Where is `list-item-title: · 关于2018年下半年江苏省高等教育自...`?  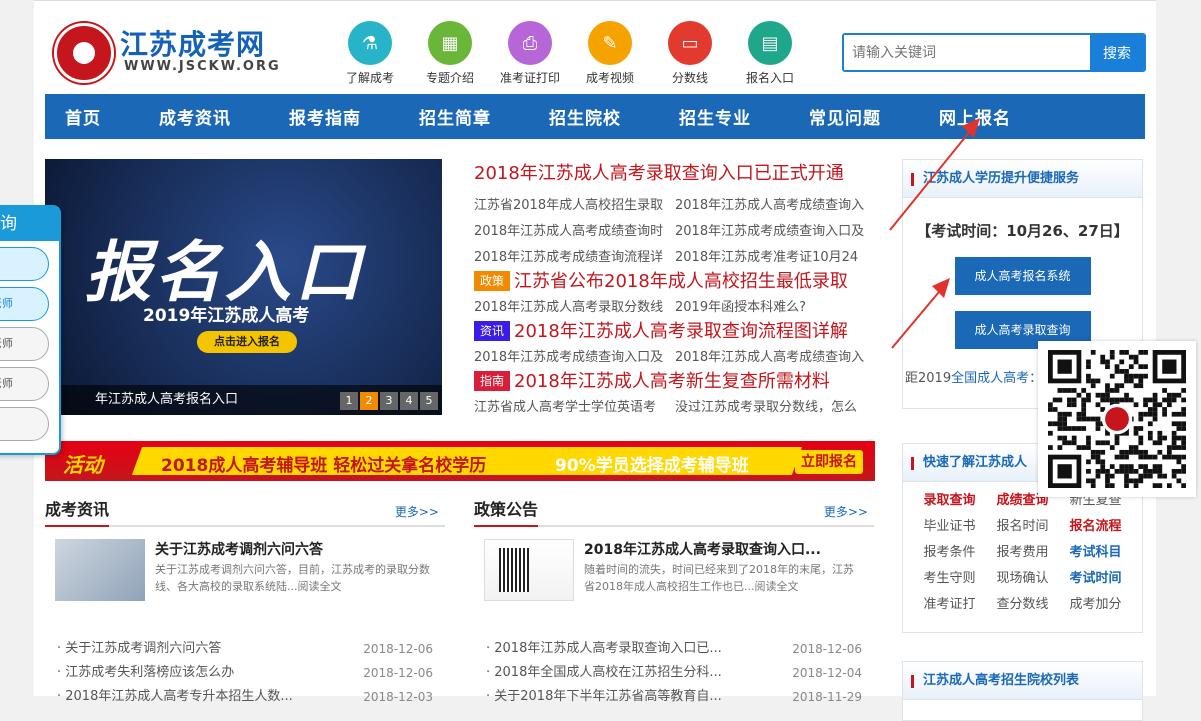 list-item-title: · 关于2018年下半年江苏省高等教育自... is located at coordinates (631, 697).